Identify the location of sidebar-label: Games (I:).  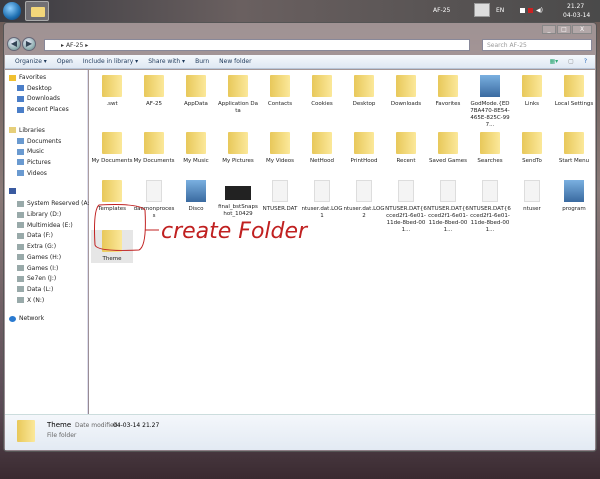
(43, 268).